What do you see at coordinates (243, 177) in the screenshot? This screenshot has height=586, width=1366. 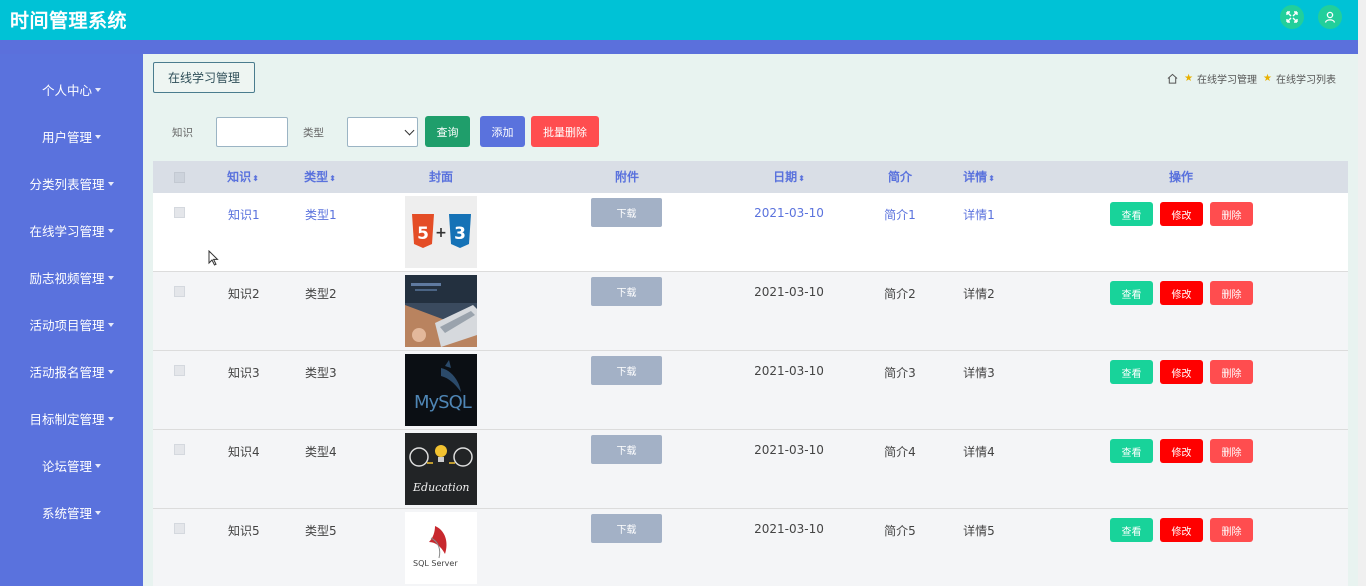 I see `column-knowledge: 知识⬍` at bounding box center [243, 177].